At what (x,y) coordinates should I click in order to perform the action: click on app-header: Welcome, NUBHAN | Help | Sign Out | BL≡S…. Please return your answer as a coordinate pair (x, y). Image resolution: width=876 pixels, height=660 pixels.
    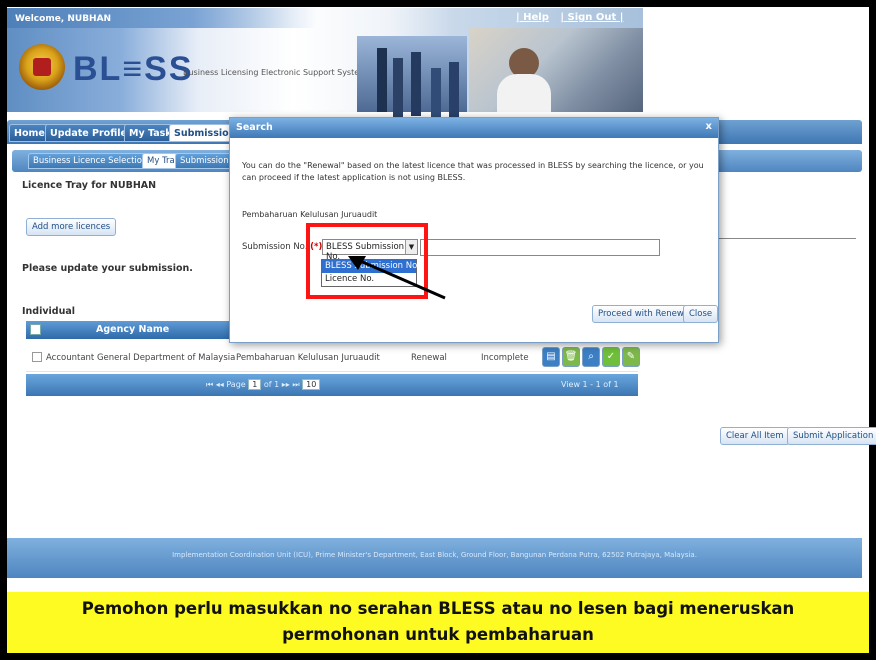
    Looking at the image, I should click on (325, 60).